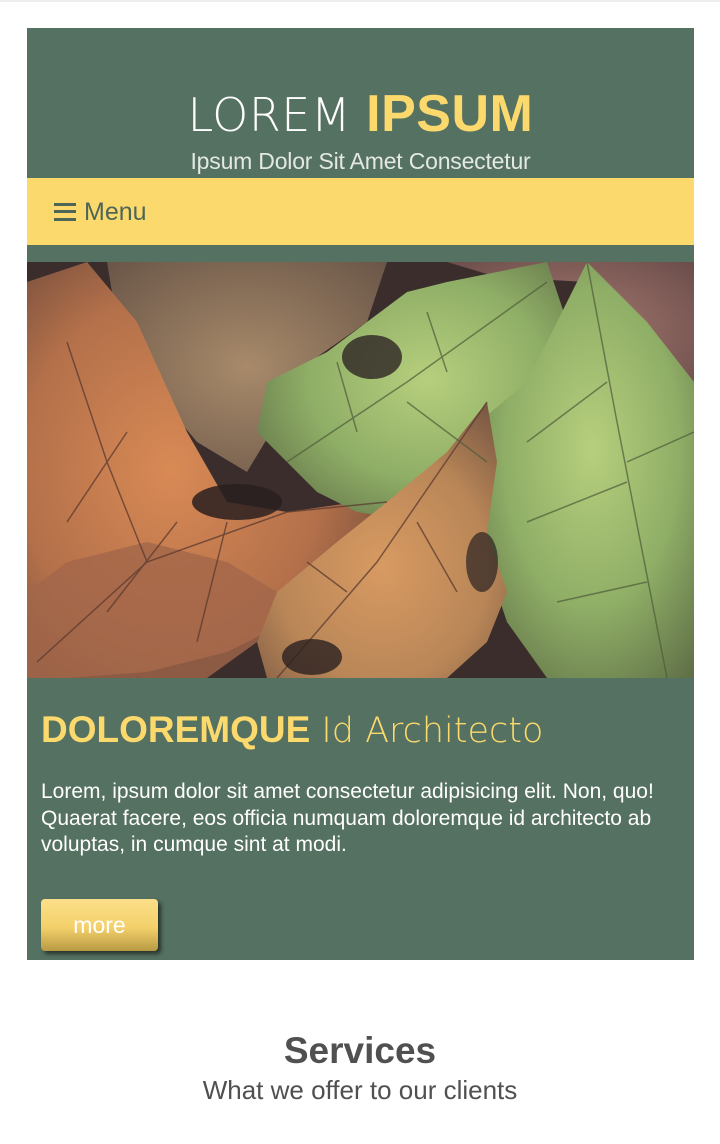  I want to click on services-section: Services What we offer to our clients, so click(360, 1067).